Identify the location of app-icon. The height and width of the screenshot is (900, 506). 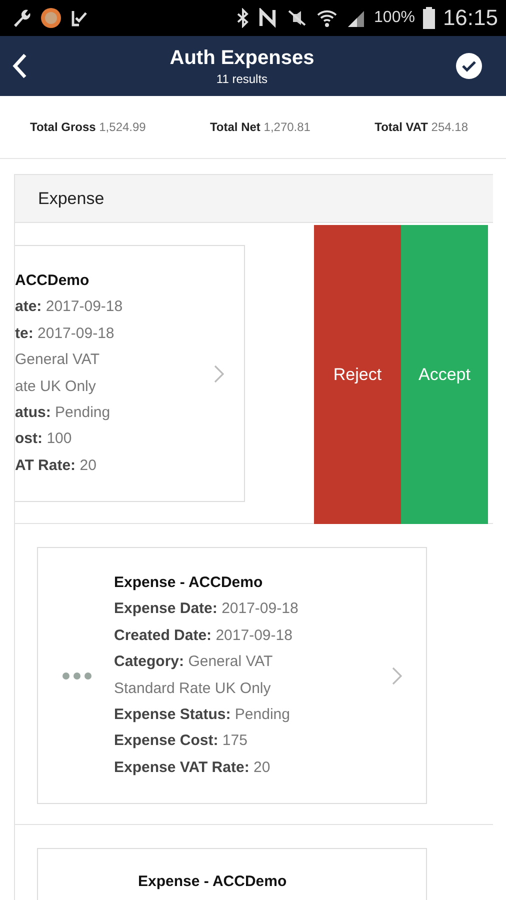
(51, 18).